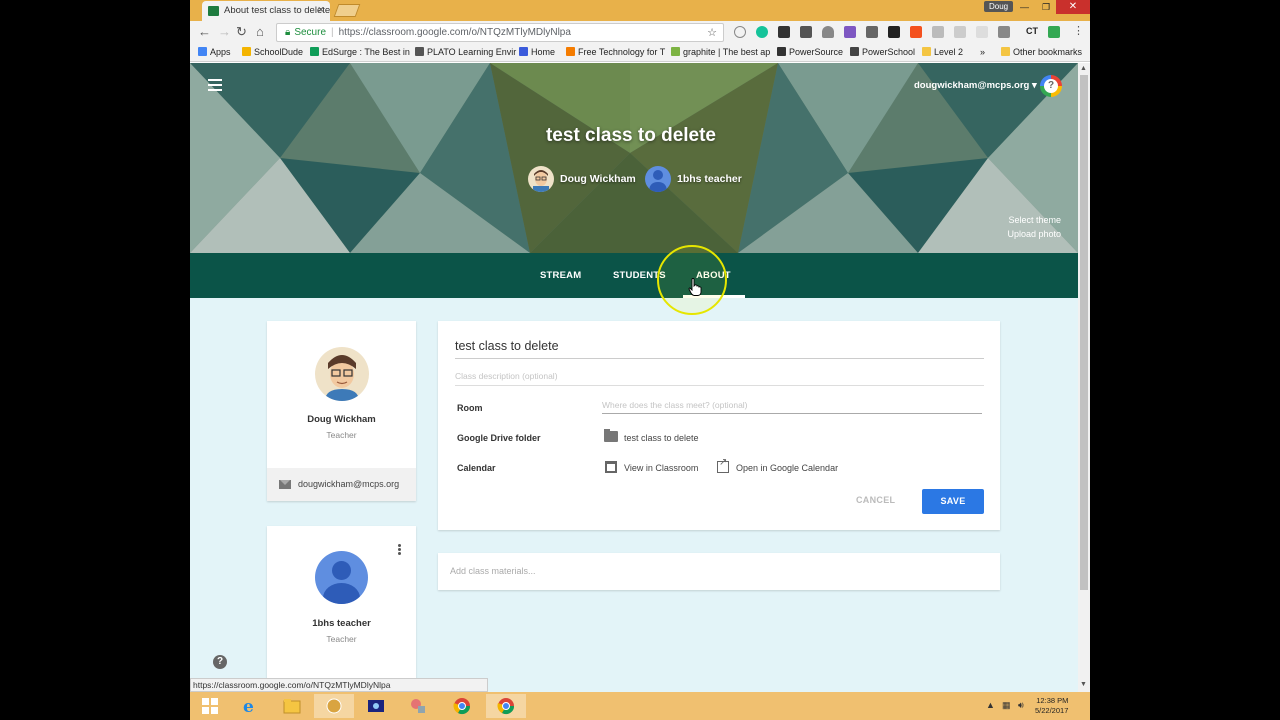 The image size is (1280, 720). What do you see at coordinates (806, 32) in the screenshot?
I see `extension-new-icon` at bounding box center [806, 32].